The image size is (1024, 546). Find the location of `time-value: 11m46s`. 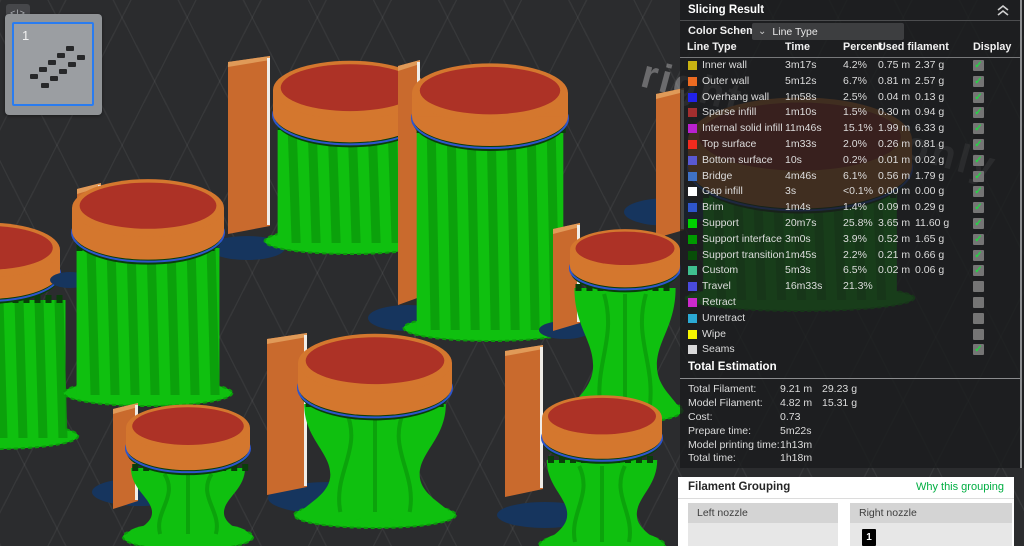

time-value: 11m46s is located at coordinates (803, 128).